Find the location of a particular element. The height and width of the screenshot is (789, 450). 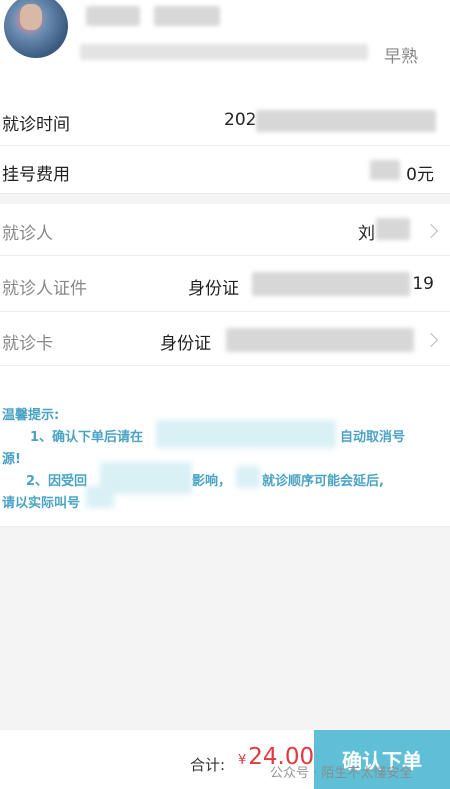

card-label: 就诊卡 is located at coordinates (27, 344).